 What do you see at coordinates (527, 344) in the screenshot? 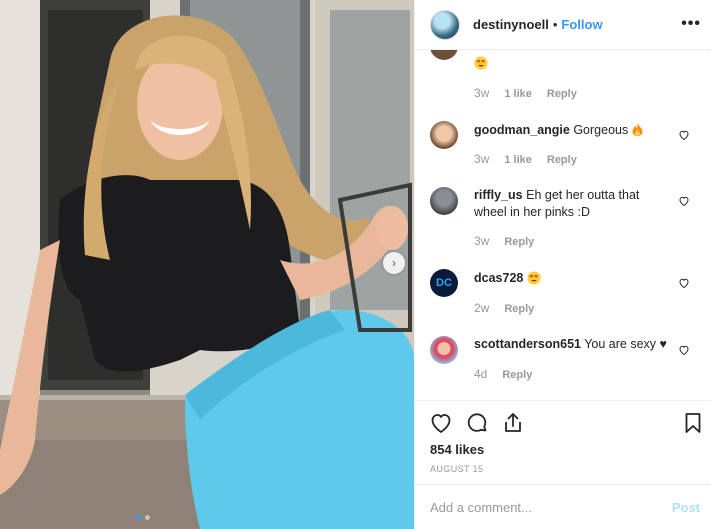
I see `comment-username: scottanderson651` at bounding box center [527, 344].